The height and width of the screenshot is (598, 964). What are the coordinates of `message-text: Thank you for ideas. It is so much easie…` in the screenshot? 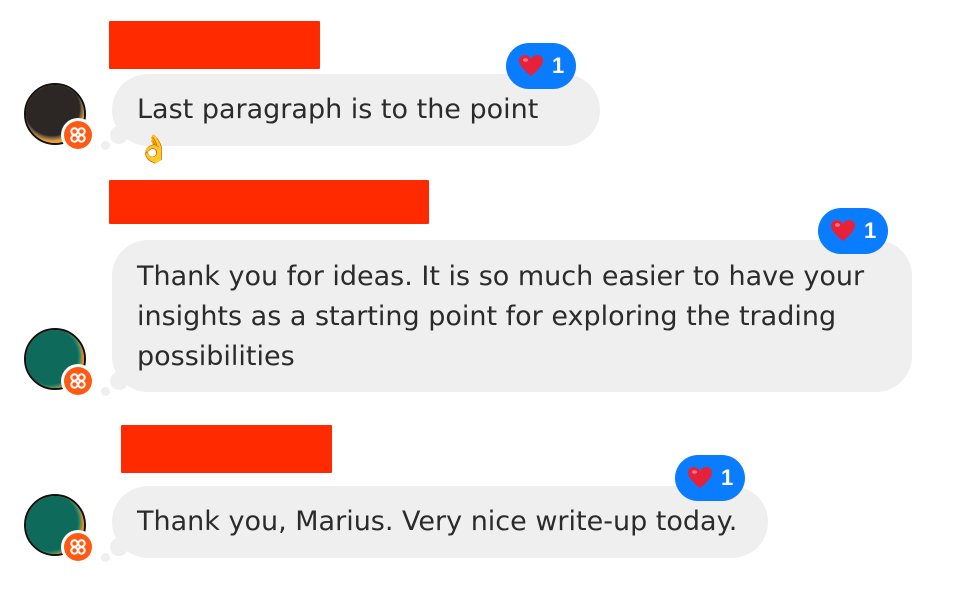 It's located at (501, 316).